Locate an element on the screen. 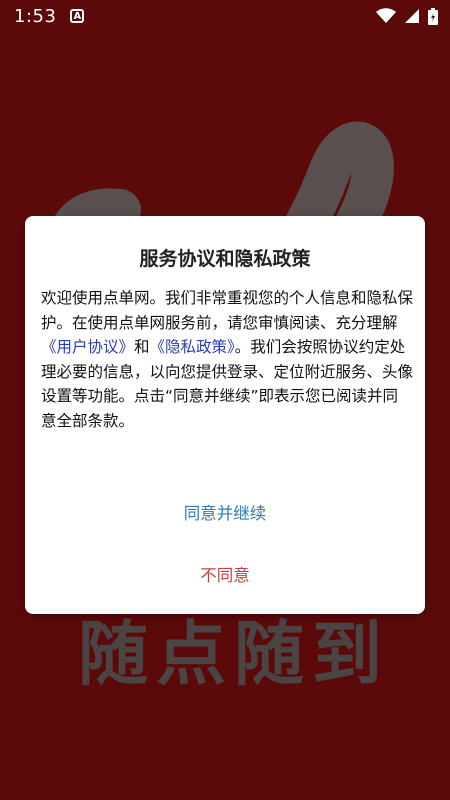 Image resolution: width=450 pixels, height=800 pixels. signal-icon is located at coordinates (412, 16).